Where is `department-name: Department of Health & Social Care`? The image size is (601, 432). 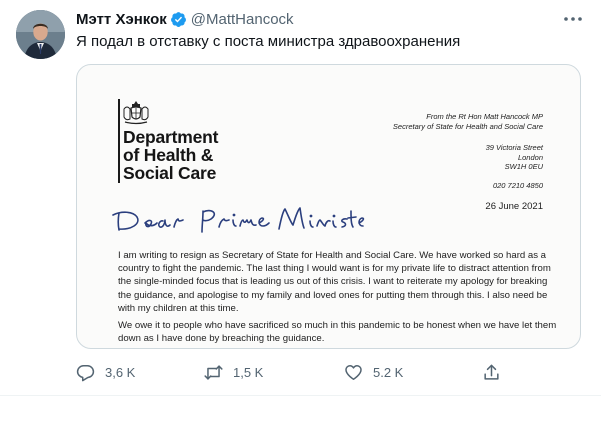
department-name: Department of Health & Social Care is located at coordinates (170, 155).